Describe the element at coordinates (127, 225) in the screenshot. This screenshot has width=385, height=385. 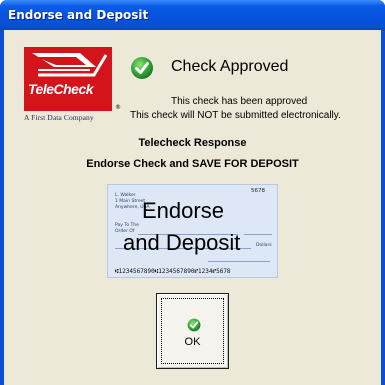
I see `check-pay-to-label: Pay To The` at that location.